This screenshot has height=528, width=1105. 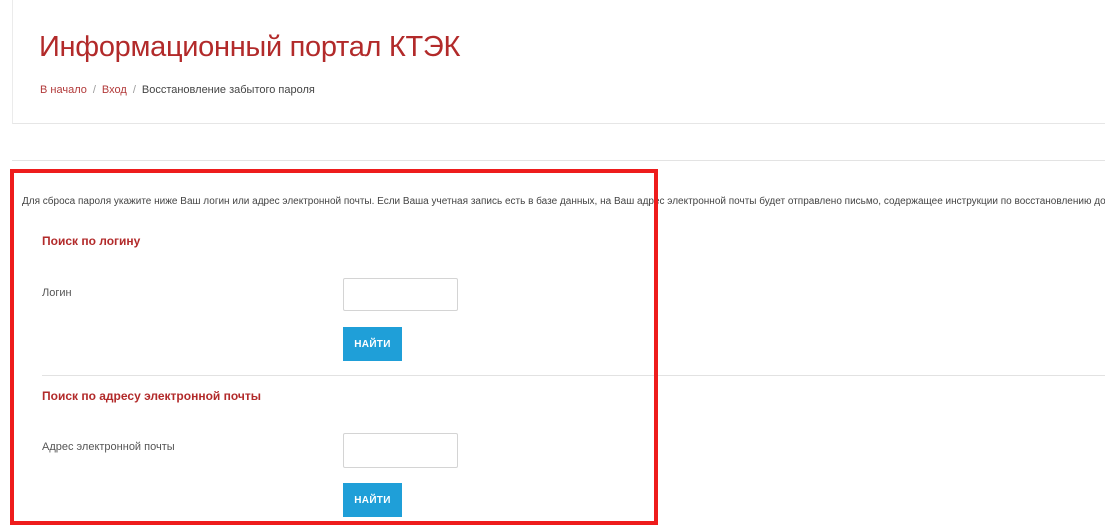 What do you see at coordinates (57, 293) in the screenshot?
I see `login-field-label: Логин` at bounding box center [57, 293].